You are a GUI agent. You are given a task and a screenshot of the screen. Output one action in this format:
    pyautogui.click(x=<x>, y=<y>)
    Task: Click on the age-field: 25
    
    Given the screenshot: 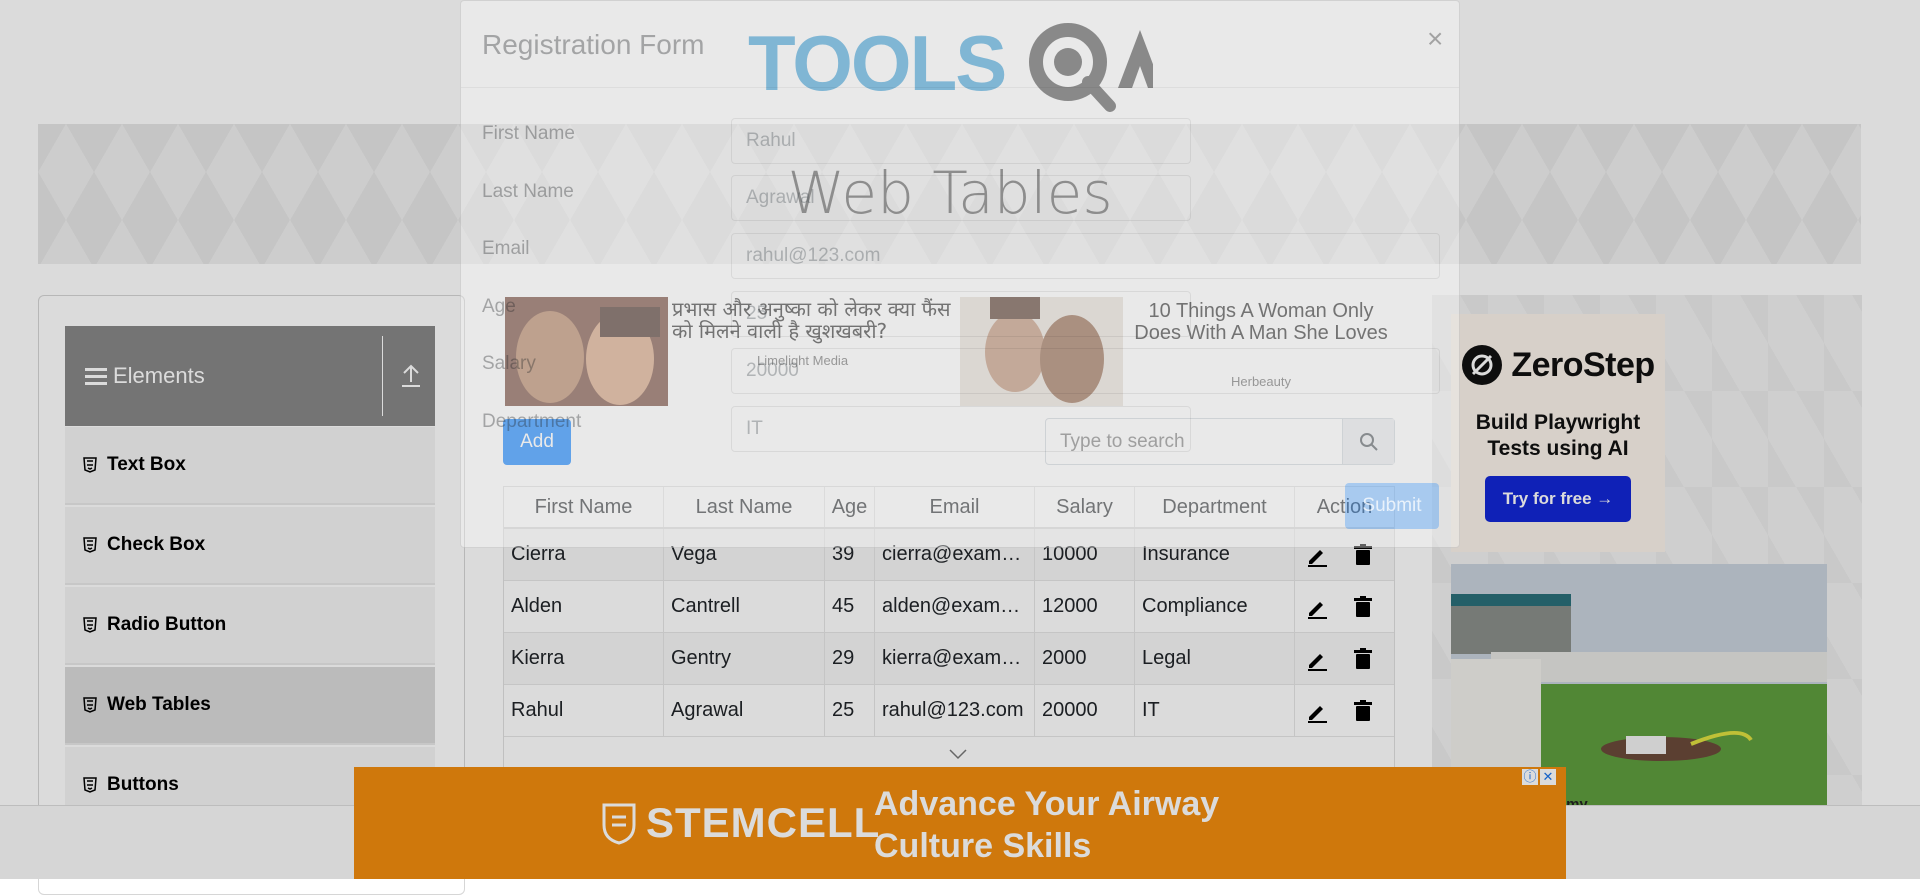 What is the action you would take?
    pyautogui.click(x=961, y=314)
    